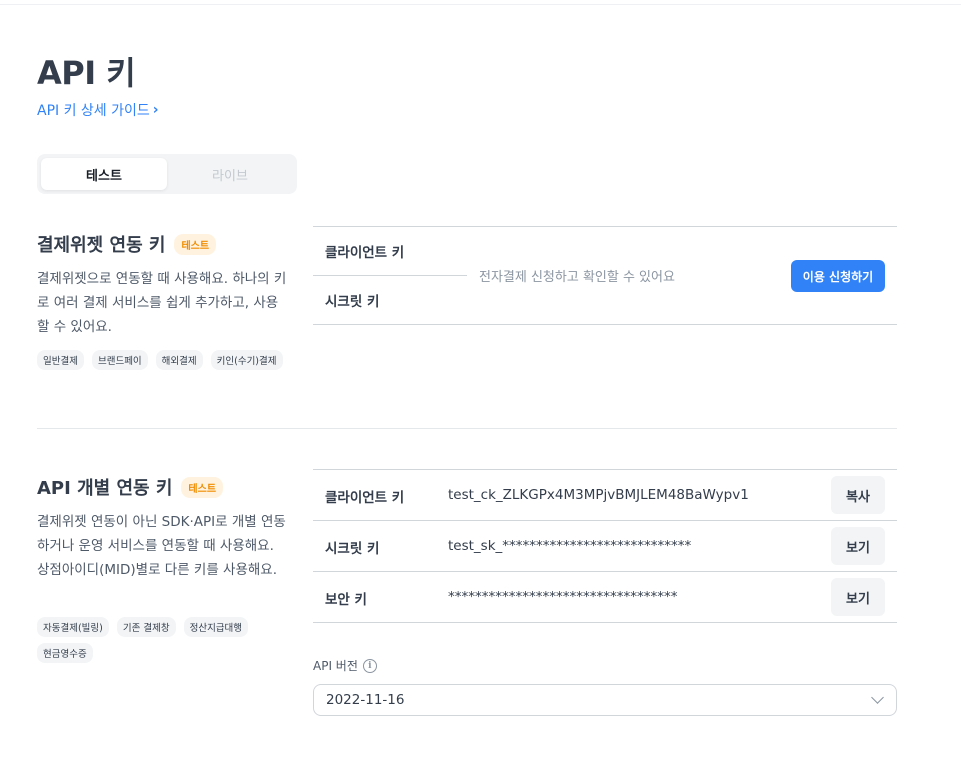  What do you see at coordinates (365, 700) in the screenshot?
I see `api-version-value: 2022-11-16` at bounding box center [365, 700].